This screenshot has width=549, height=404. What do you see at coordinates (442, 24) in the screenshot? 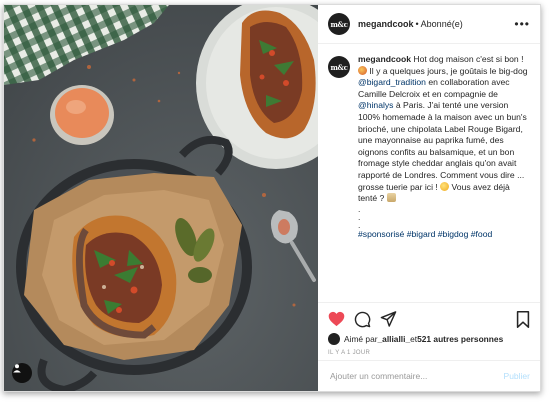
I see `follow-status: Abonné(e)` at bounding box center [442, 24].